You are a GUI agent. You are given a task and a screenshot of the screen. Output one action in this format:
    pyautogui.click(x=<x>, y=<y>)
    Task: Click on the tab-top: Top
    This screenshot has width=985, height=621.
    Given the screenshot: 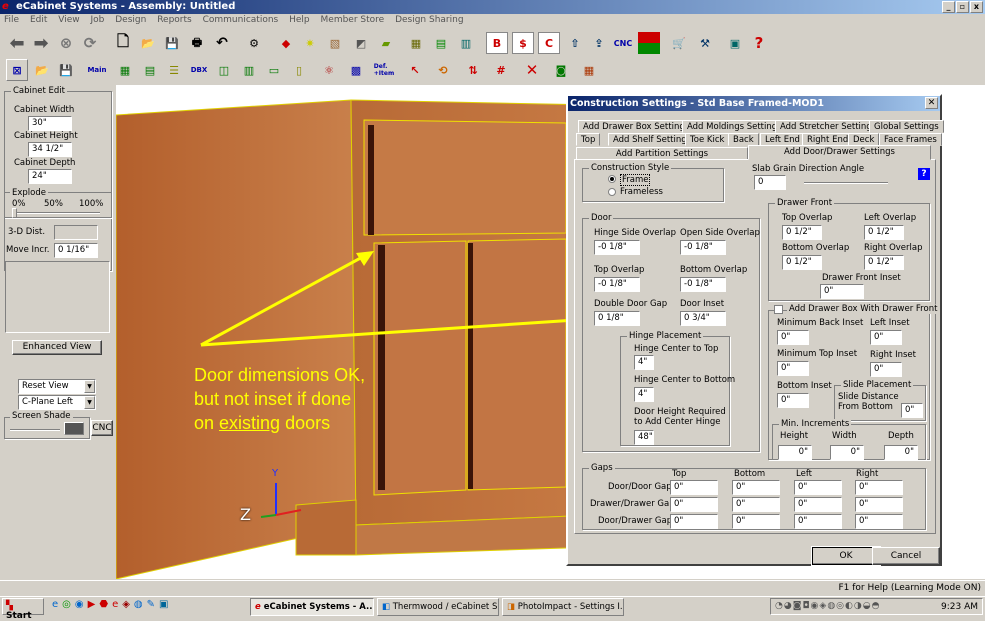 What is the action you would take?
    pyautogui.click(x=588, y=139)
    